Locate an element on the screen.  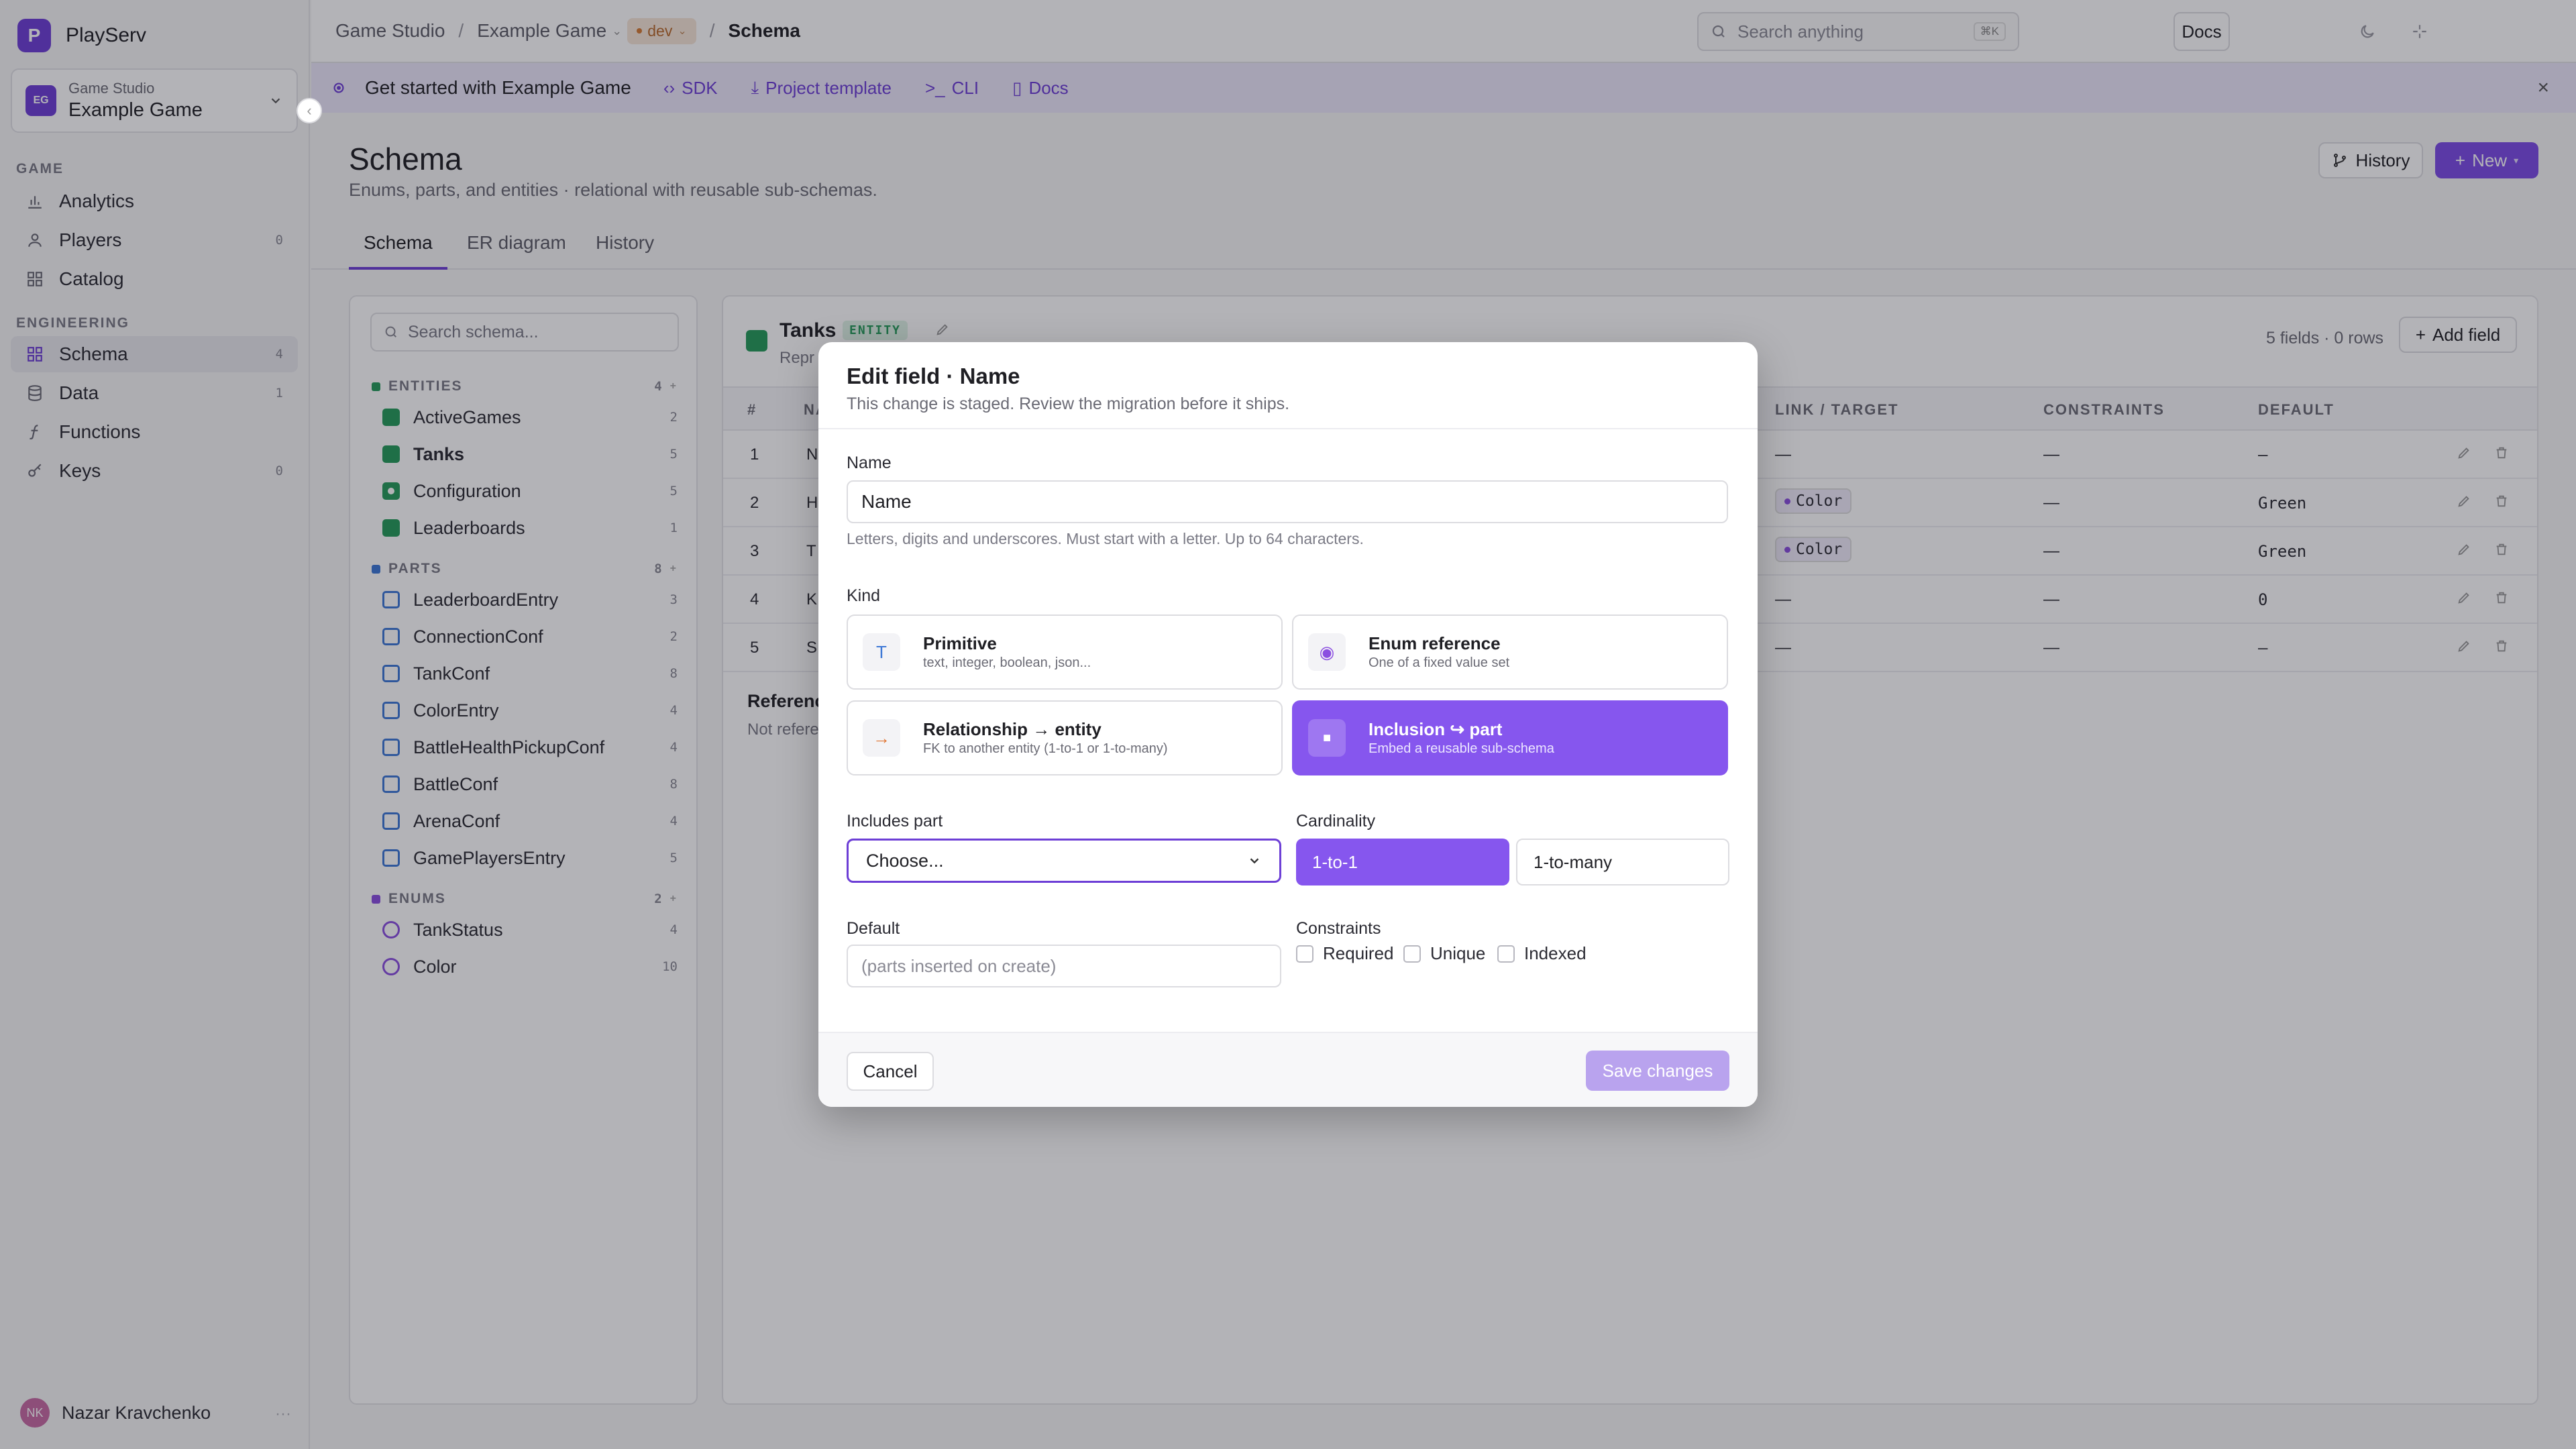
default-value-input is located at coordinates (1064, 966).